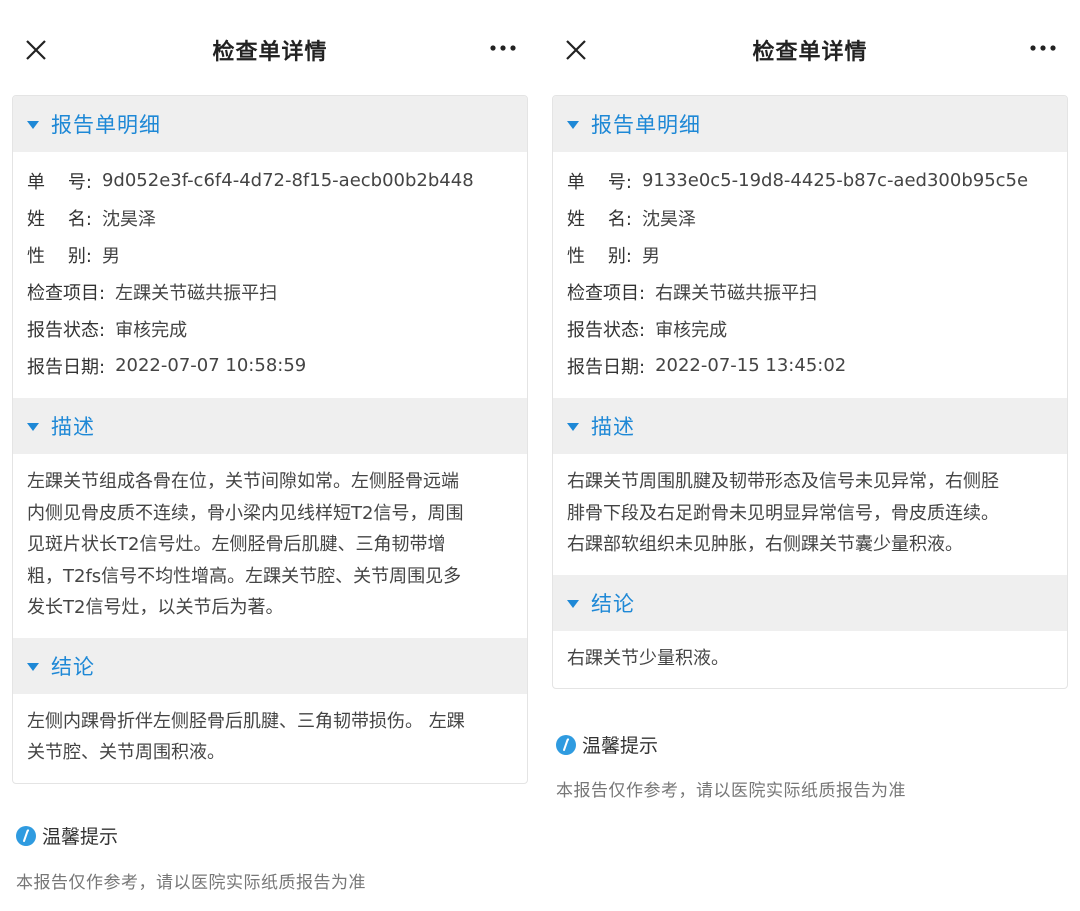  What do you see at coordinates (765, 544) in the screenshot?
I see `text-line: 右踝部软组织未见肿胀，右侧踝关节囊少量积液。` at bounding box center [765, 544].